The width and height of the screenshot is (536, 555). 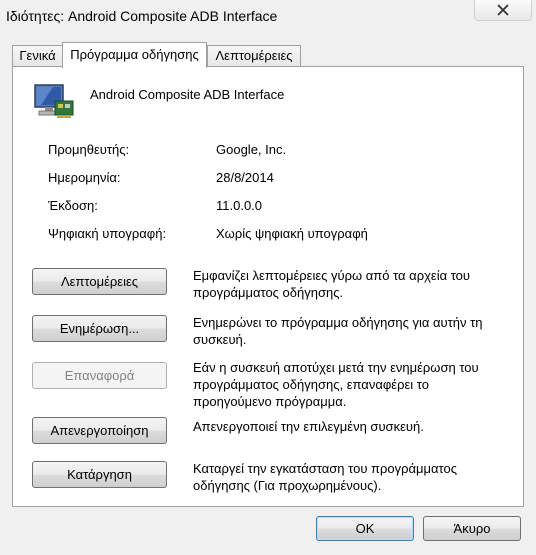 I want to click on tab-general-label: Γενικά, so click(x=37, y=55).